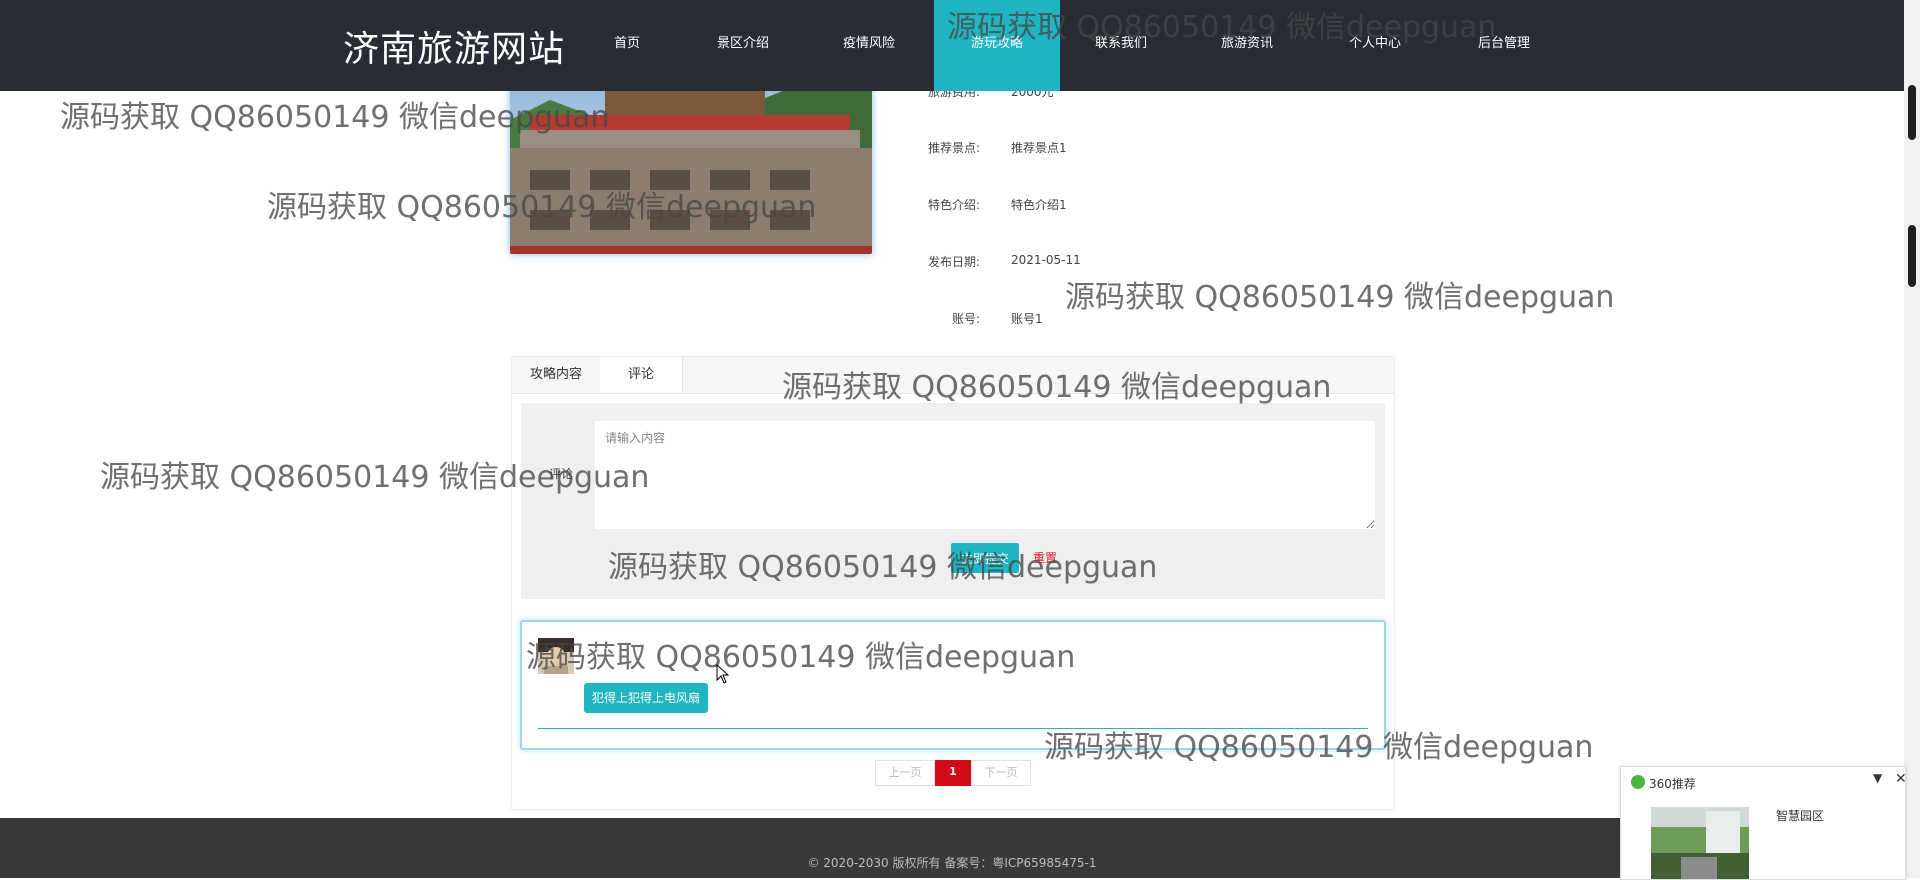 The height and width of the screenshot is (880, 1920). What do you see at coordinates (1121, 45) in the screenshot?
I see `nav-contact-us: 联系我们` at bounding box center [1121, 45].